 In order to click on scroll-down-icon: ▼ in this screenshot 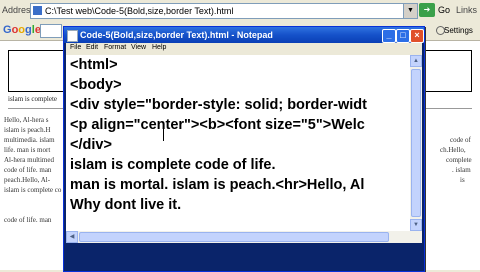, I will do `click(416, 225)`.